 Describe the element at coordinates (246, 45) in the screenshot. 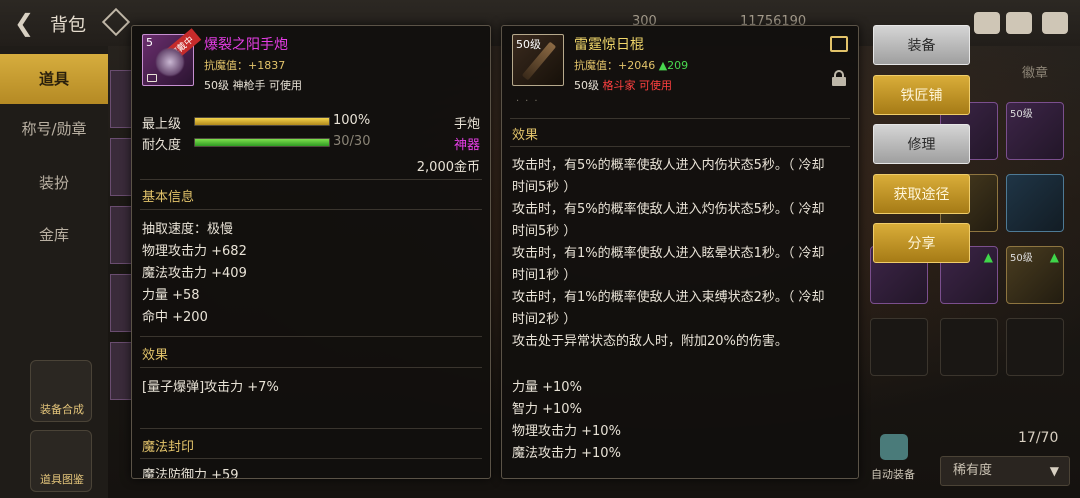

I see `item-name: 爆裂之阳手炮` at that location.